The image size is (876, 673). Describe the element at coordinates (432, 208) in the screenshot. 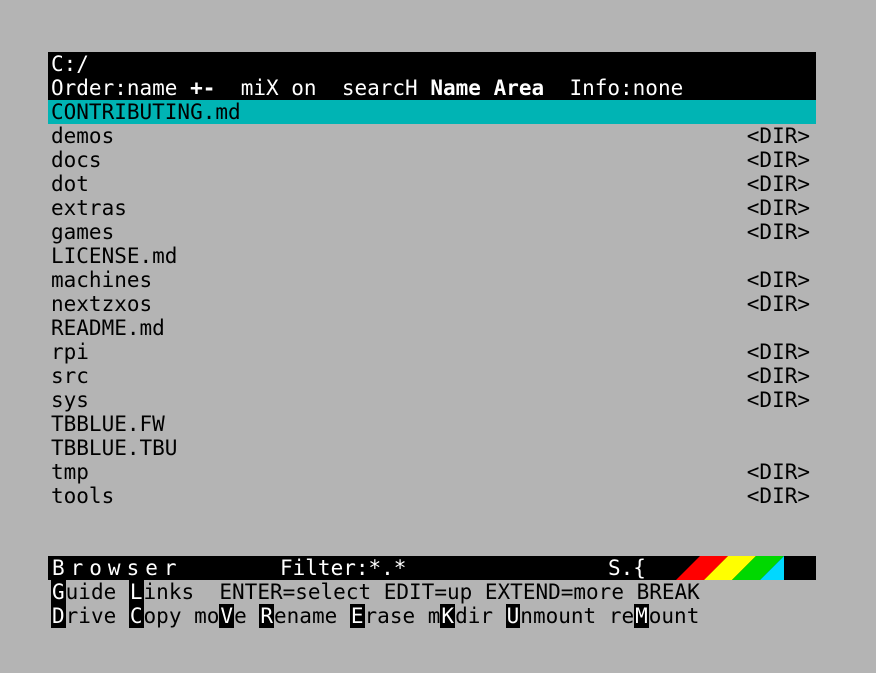

I see `file-row: extras <DIR>` at that location.